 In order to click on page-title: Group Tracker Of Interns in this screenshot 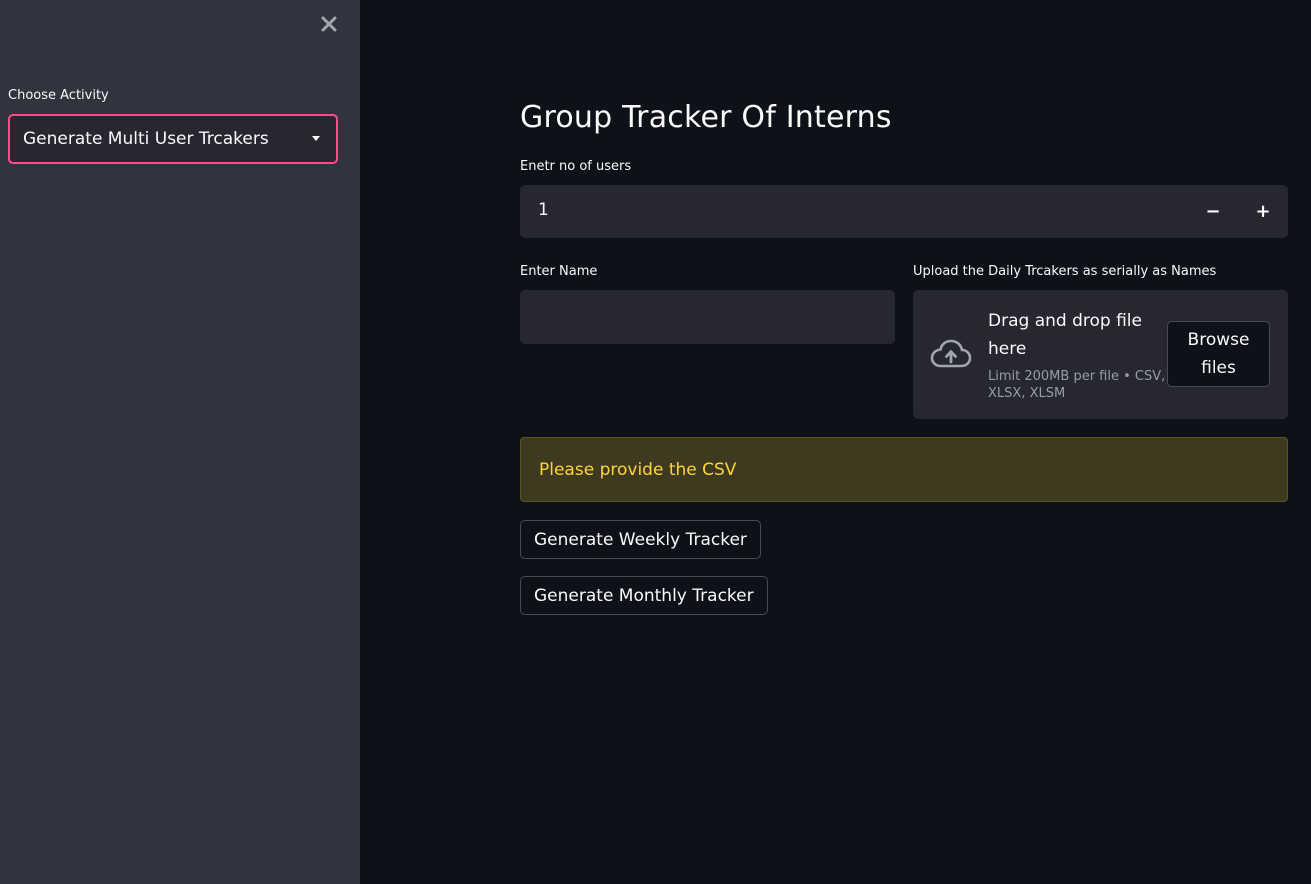, I will do `click(706, 117)`.